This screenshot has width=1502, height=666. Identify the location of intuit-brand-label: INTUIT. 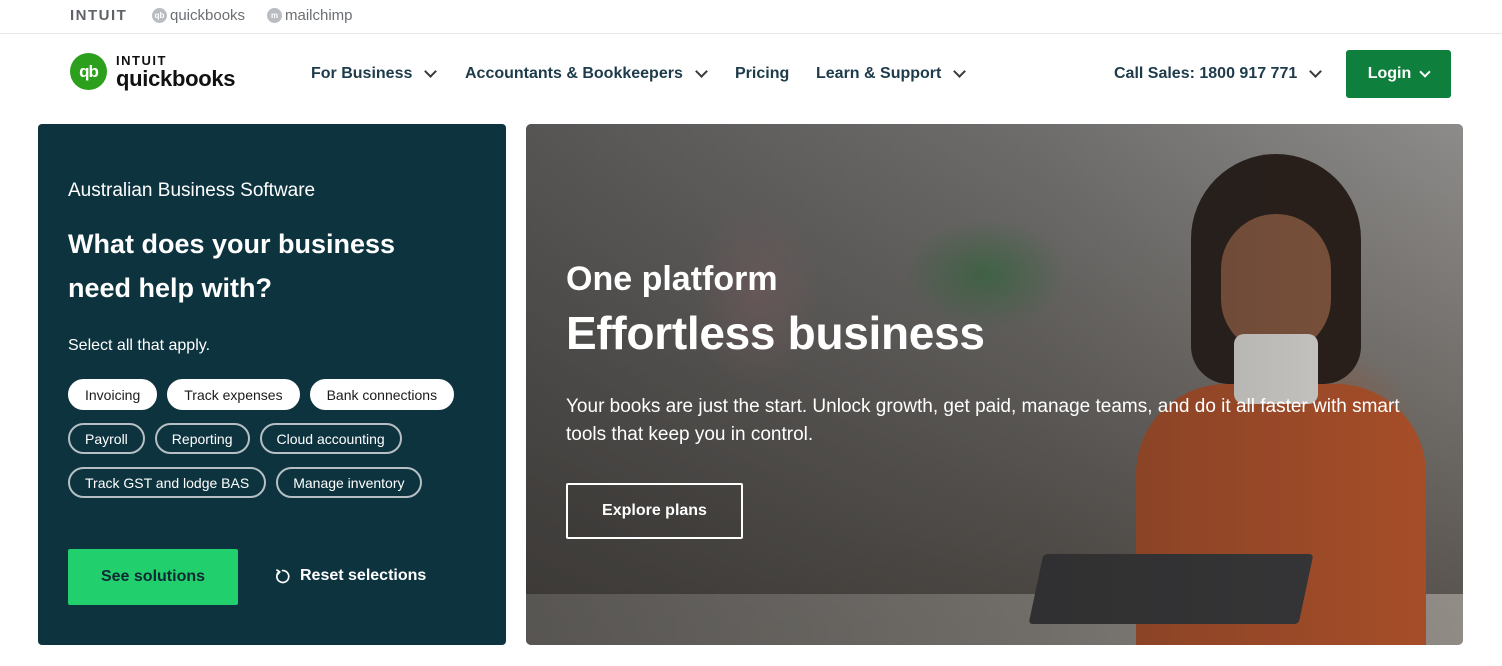
(99, 15).